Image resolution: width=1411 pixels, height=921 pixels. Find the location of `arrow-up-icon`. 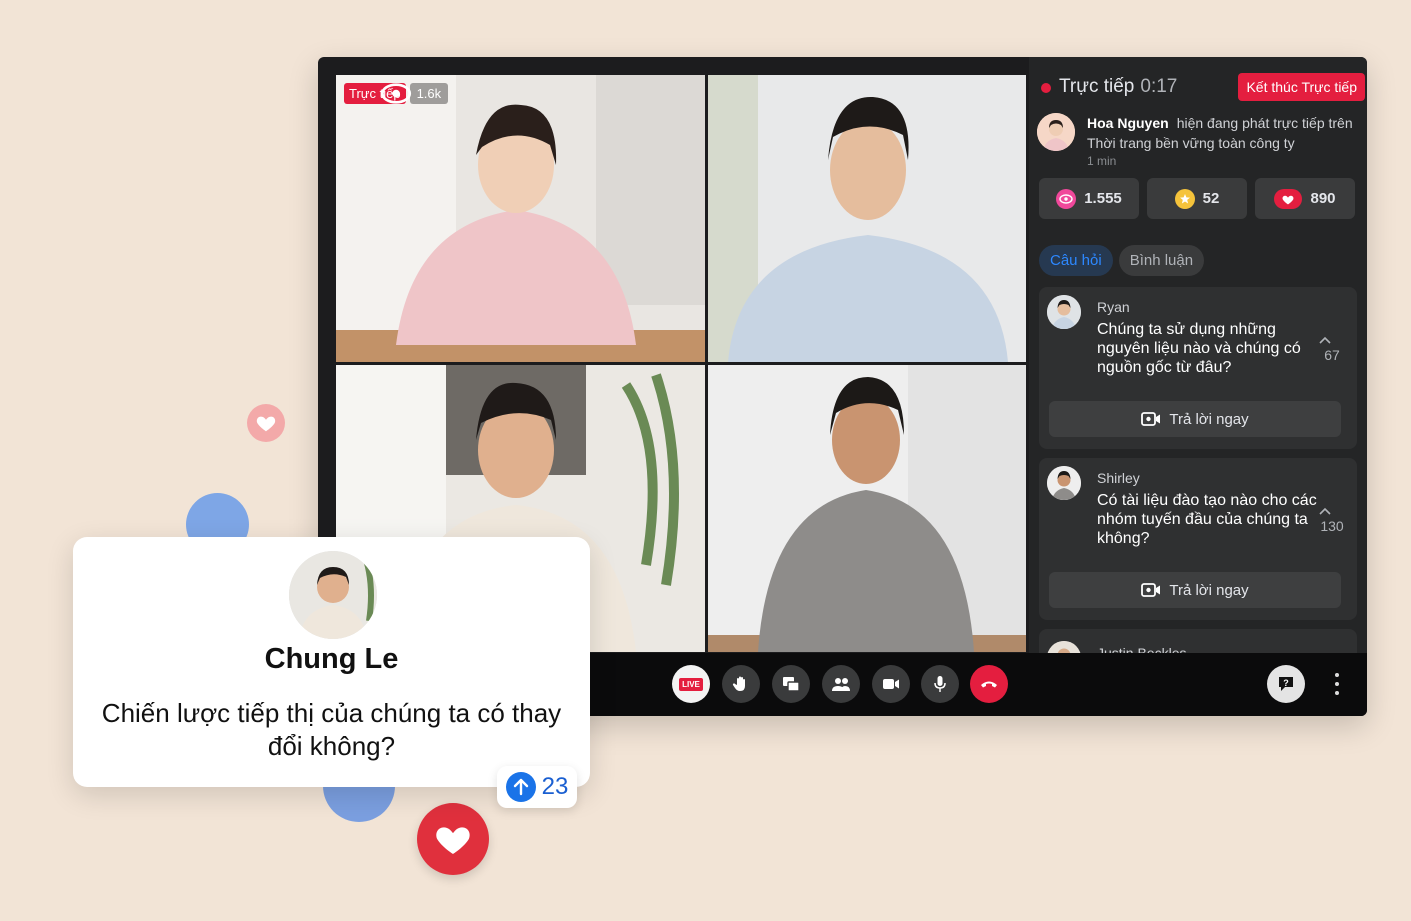

arrow-up-icon is located at coordinates (520, 787).